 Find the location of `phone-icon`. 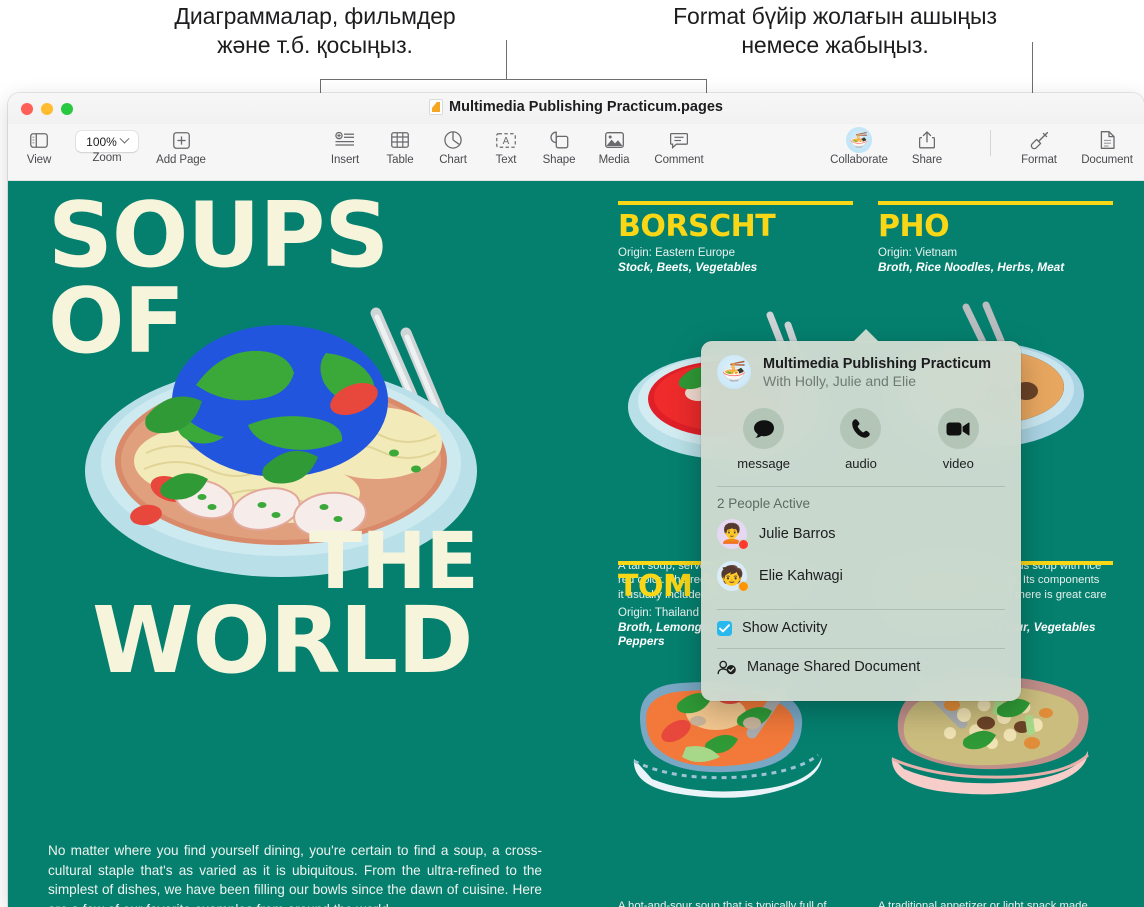

phone-icon is located at coordinates (861, 428).